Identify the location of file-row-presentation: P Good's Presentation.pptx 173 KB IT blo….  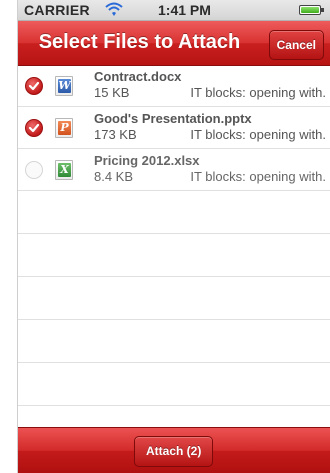
(174, 128).